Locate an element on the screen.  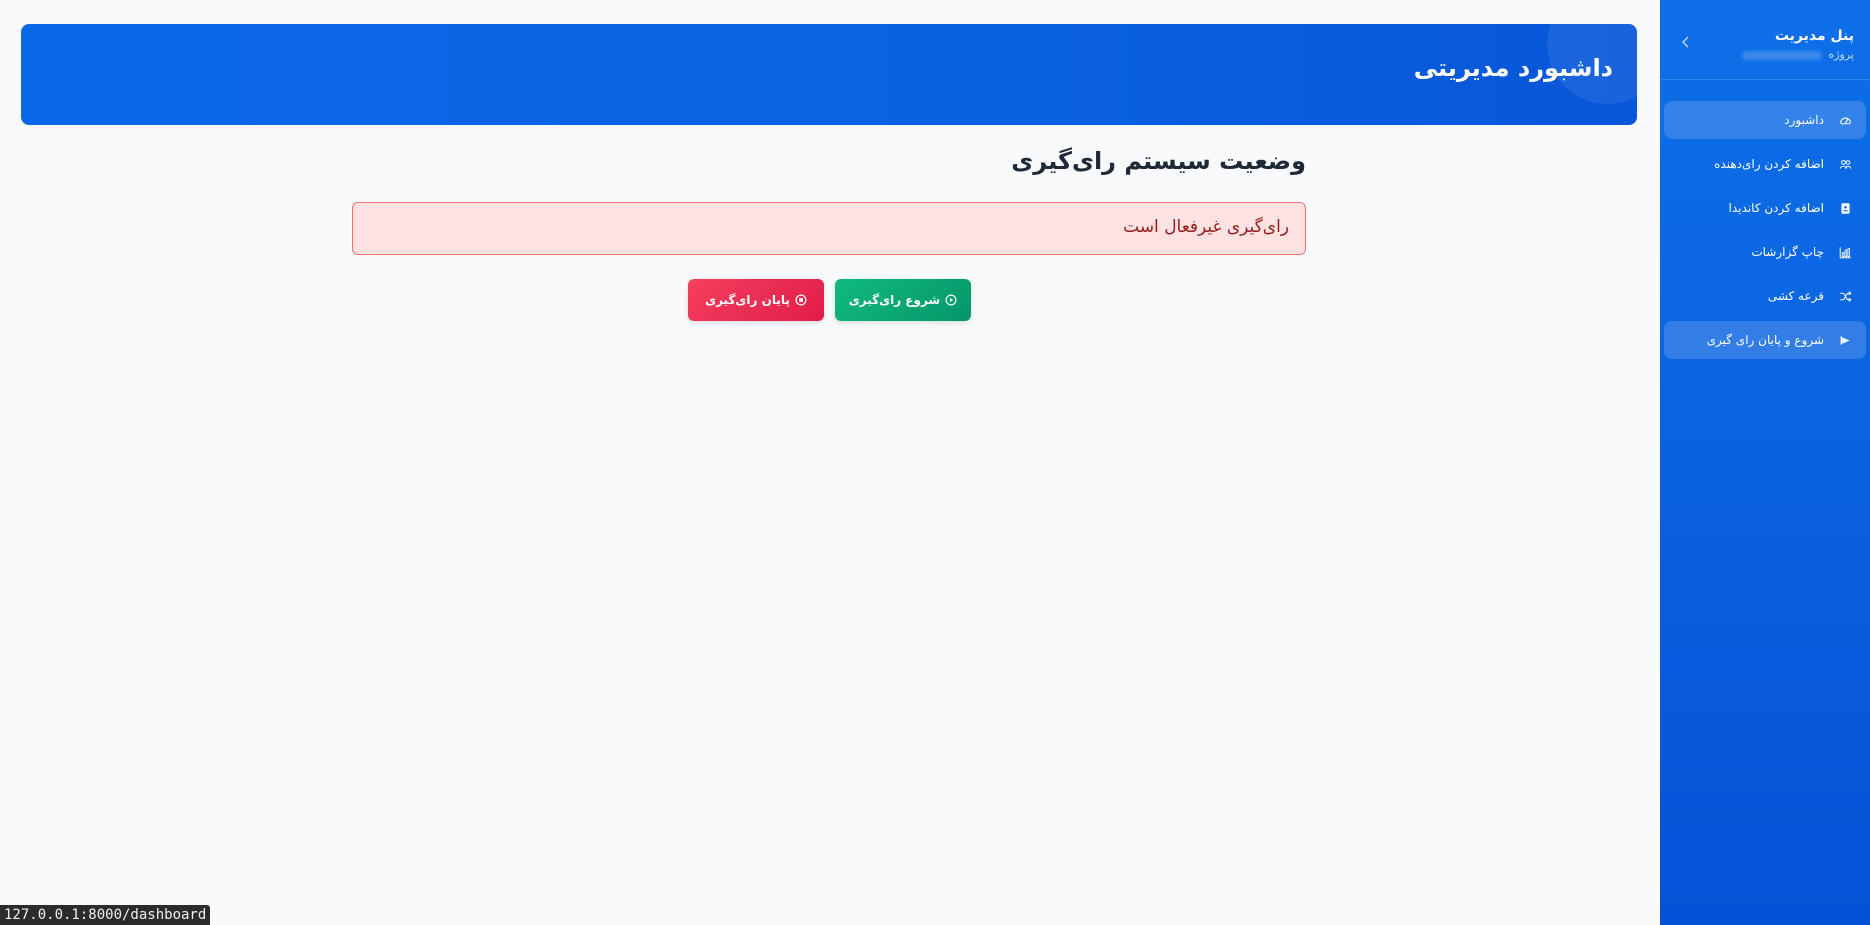
end-voting-label: پایان رای‌گیری is located at coordinates (747, 300).